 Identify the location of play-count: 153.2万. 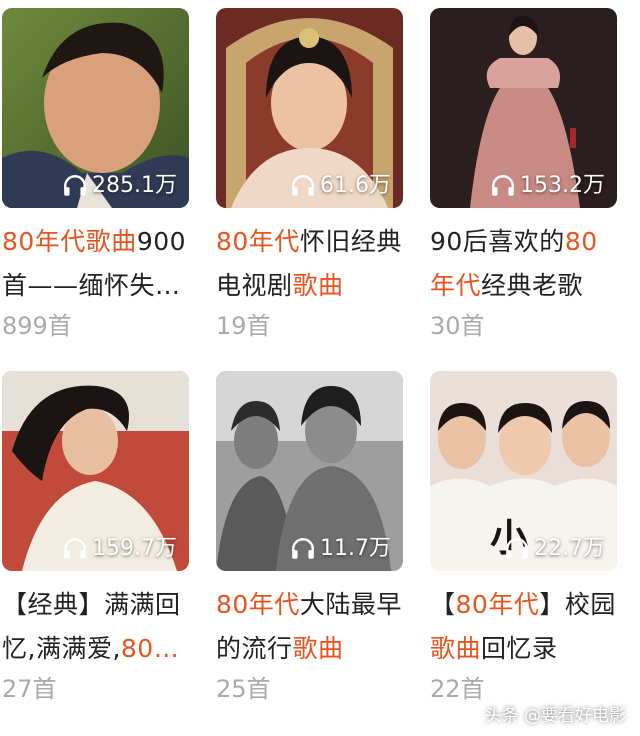
(547, 186).